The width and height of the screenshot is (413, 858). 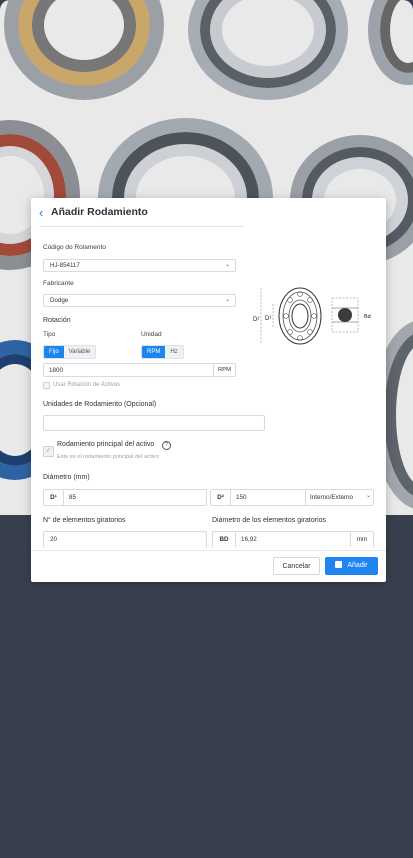 What do you see at coordinates (312, 316) in the screenshot?
I see `bearing-diagram: D² D¹ Bd` at bounding box center [312, 316].